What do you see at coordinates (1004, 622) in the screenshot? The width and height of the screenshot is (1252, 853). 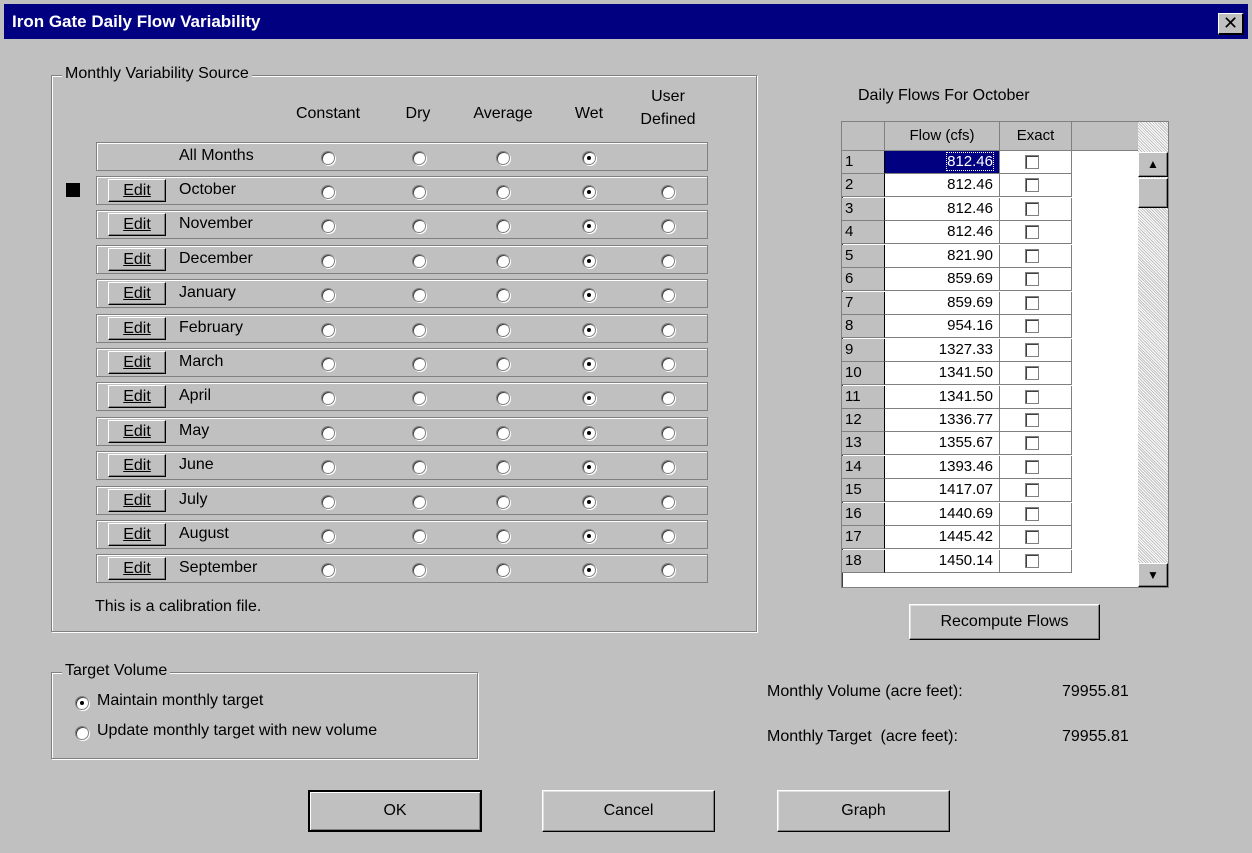 I see `recompute-flows-button: Recompute Flows` at bounding box center [1004, 622].